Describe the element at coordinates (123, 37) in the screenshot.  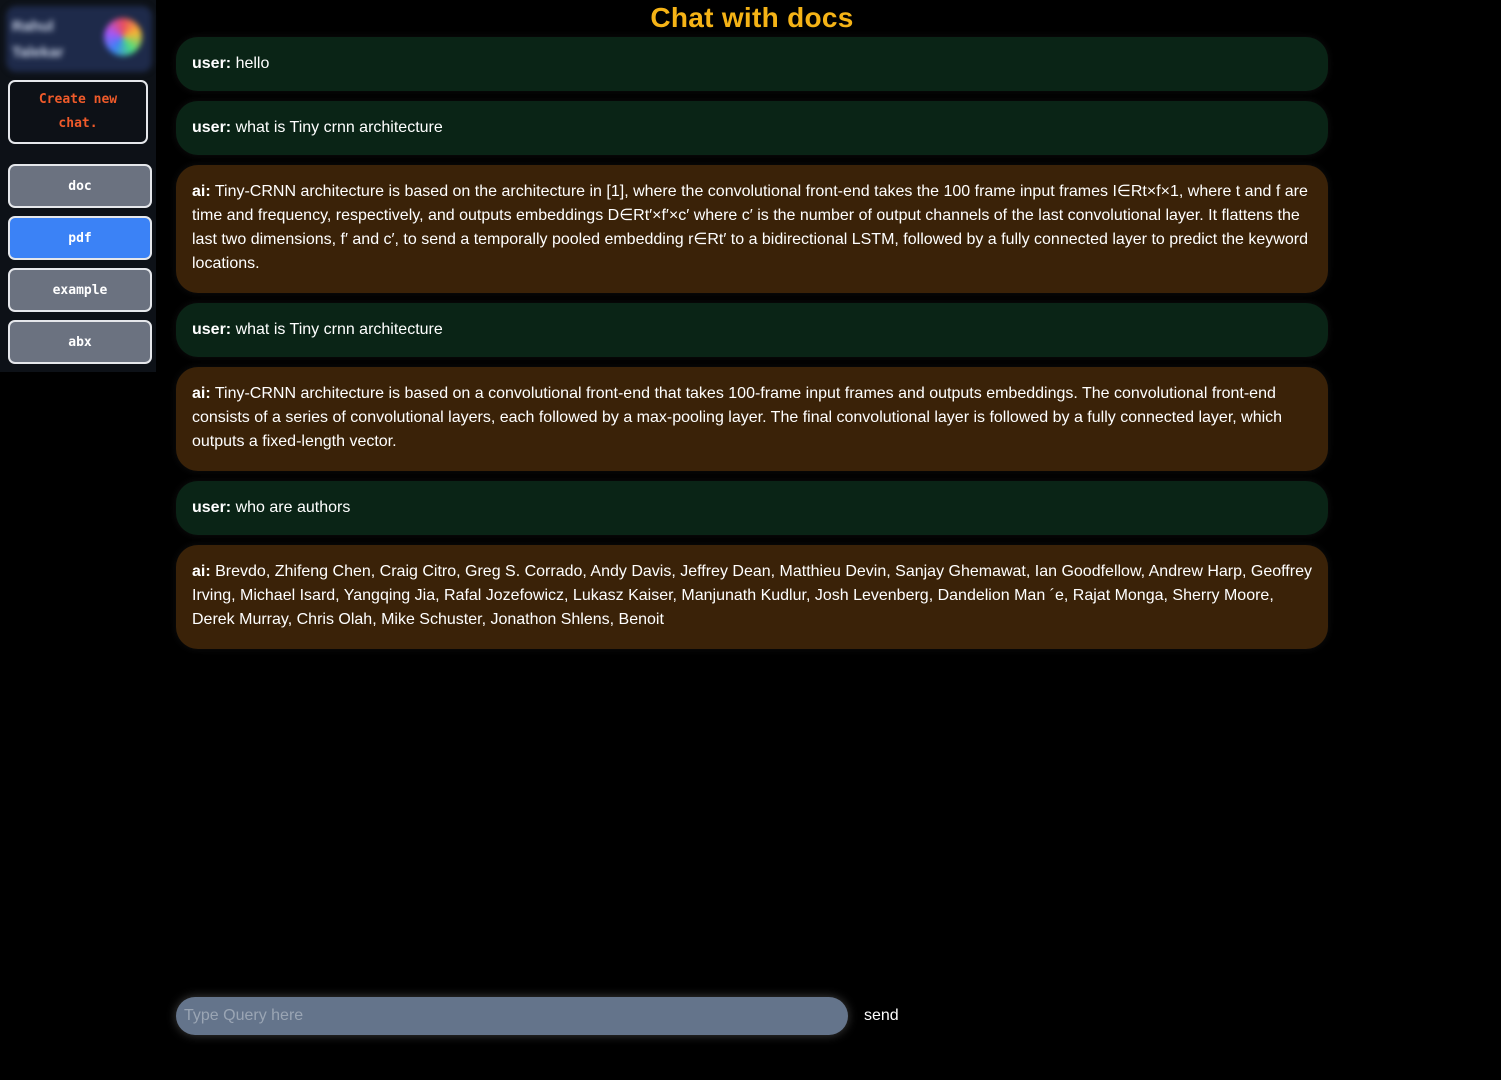
I see `avatar` at that location.